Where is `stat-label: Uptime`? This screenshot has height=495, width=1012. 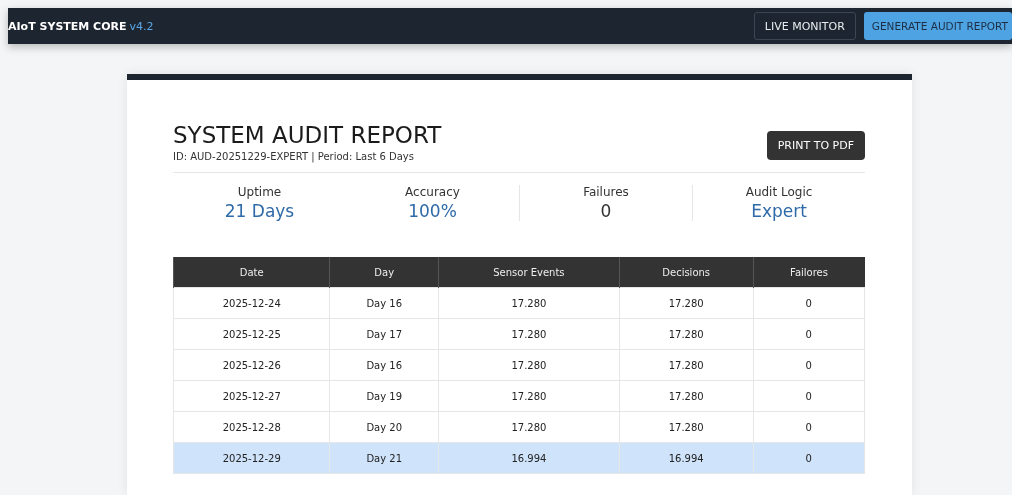 stat-label: Uptime is located at coordinates (259, 192).